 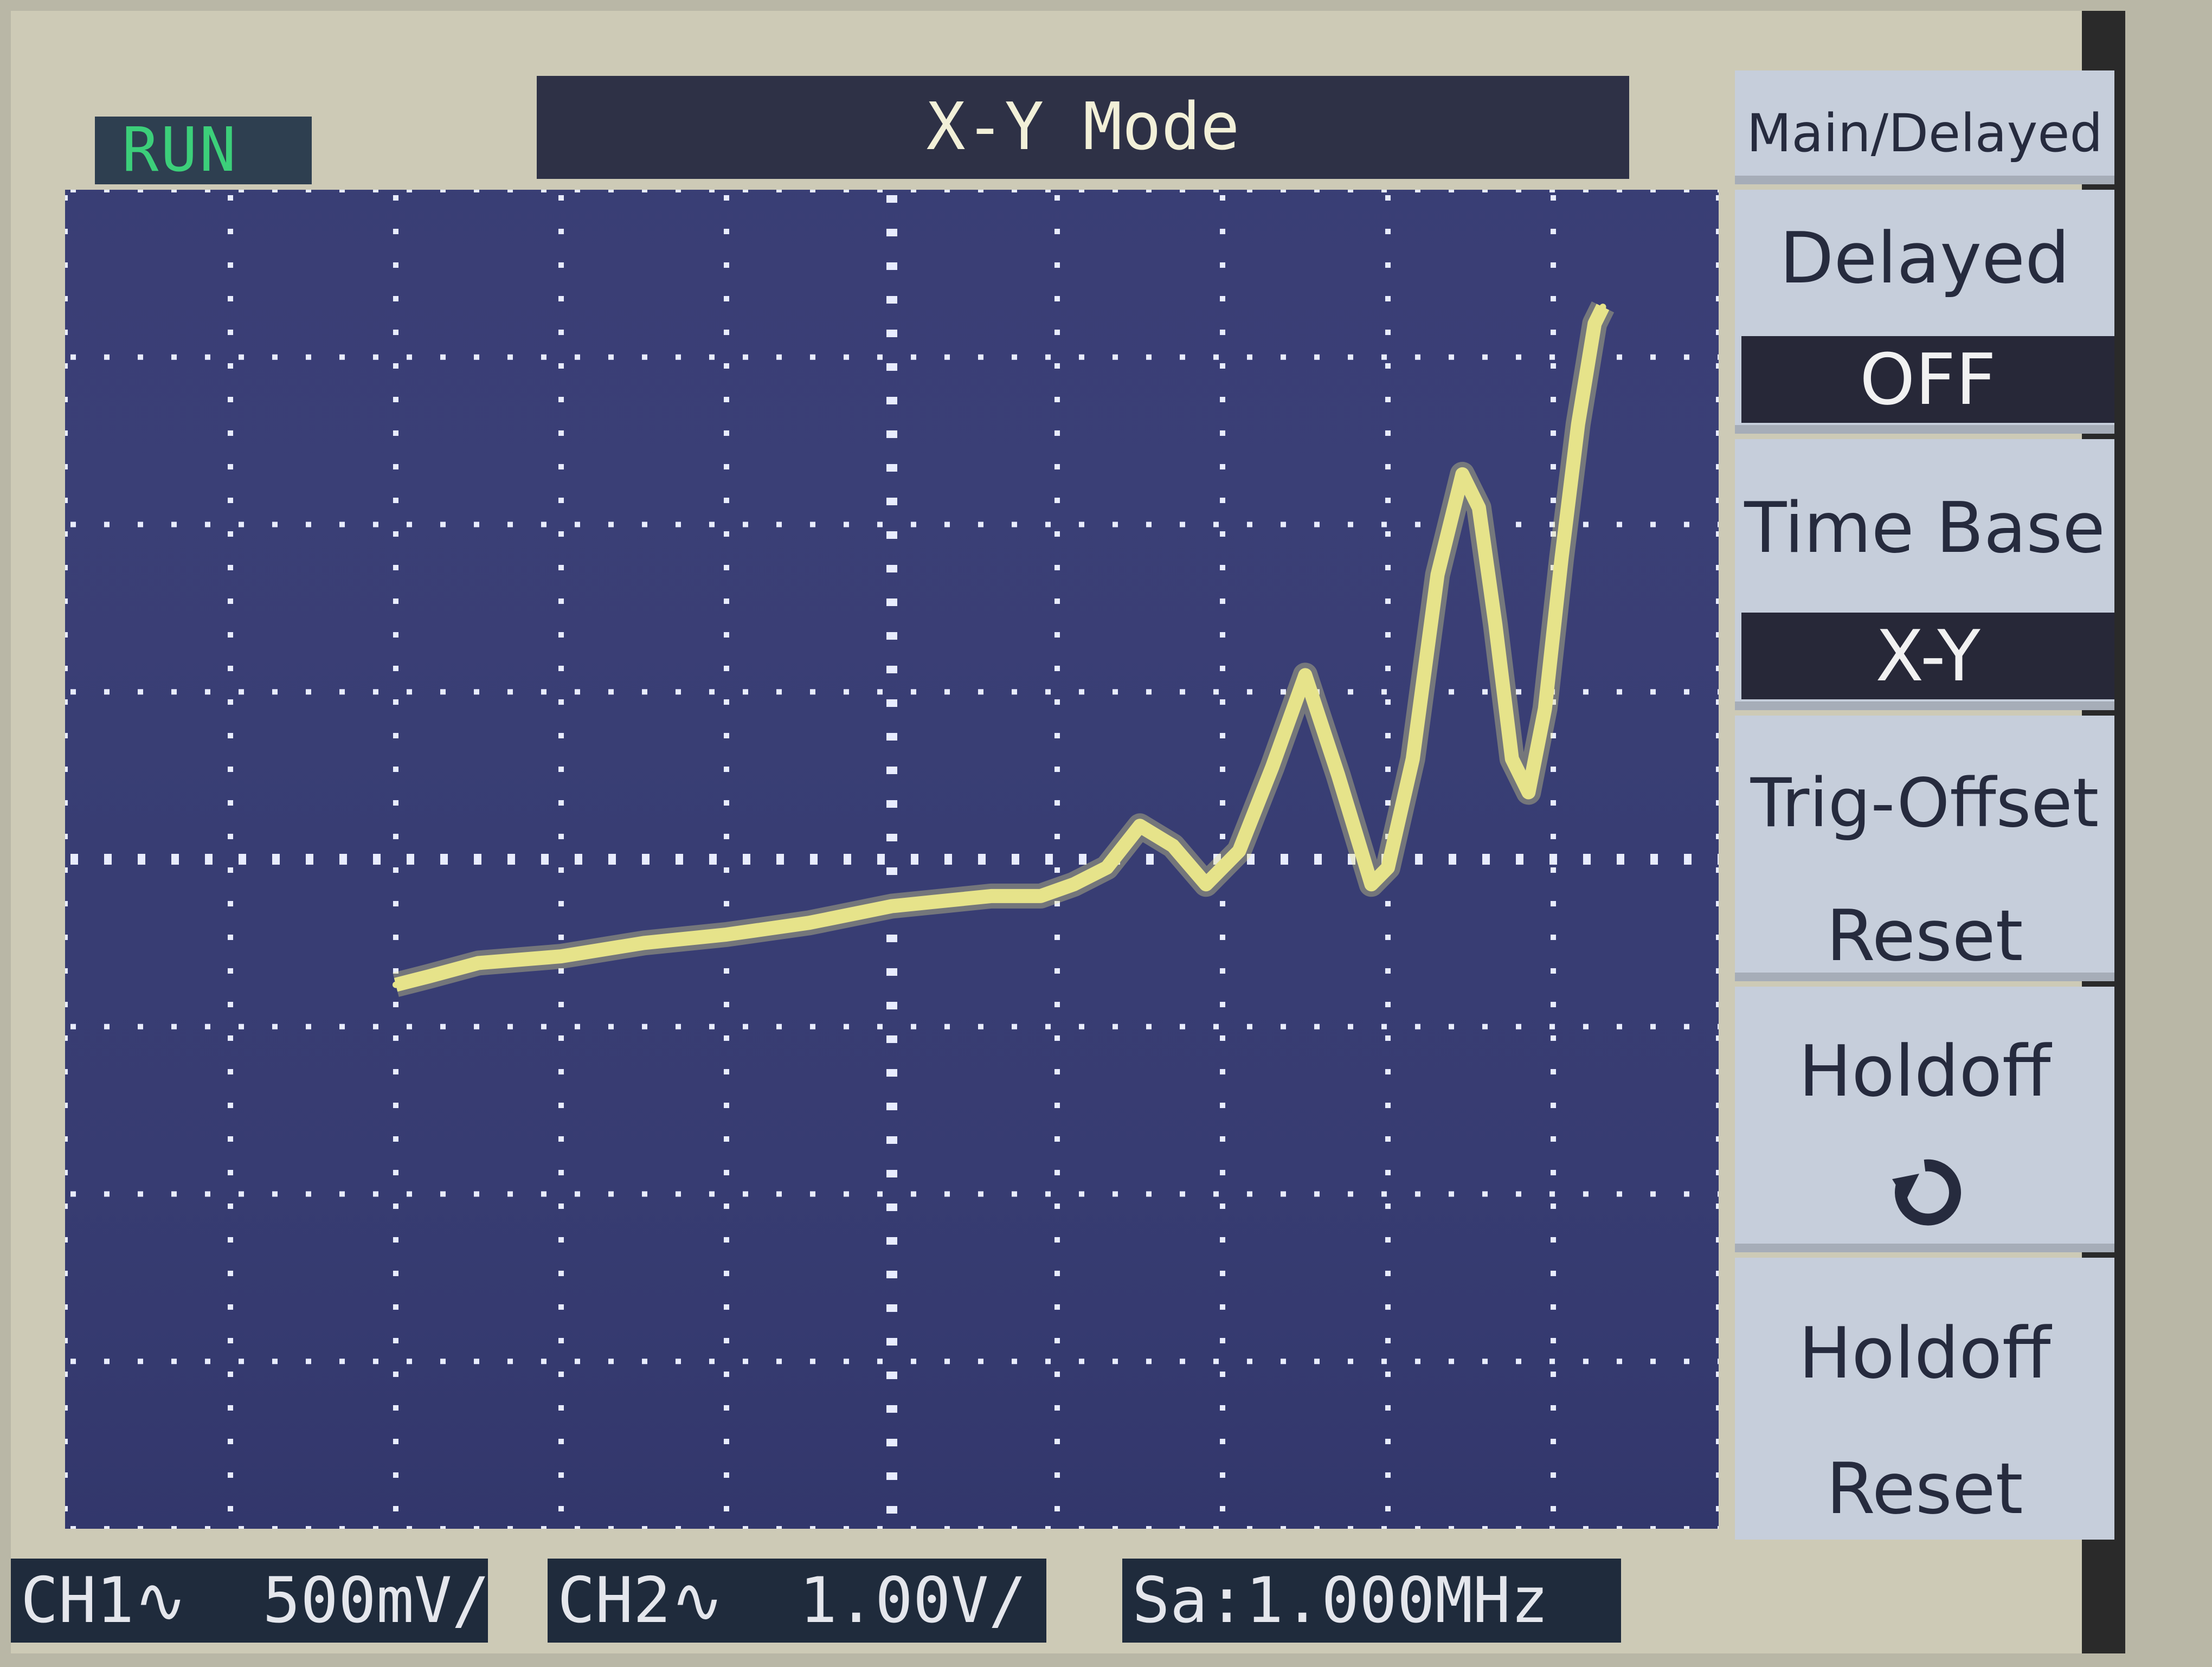 I want to click on menu-time-base: Time Base X-Y, so click(x=1924, y=574).